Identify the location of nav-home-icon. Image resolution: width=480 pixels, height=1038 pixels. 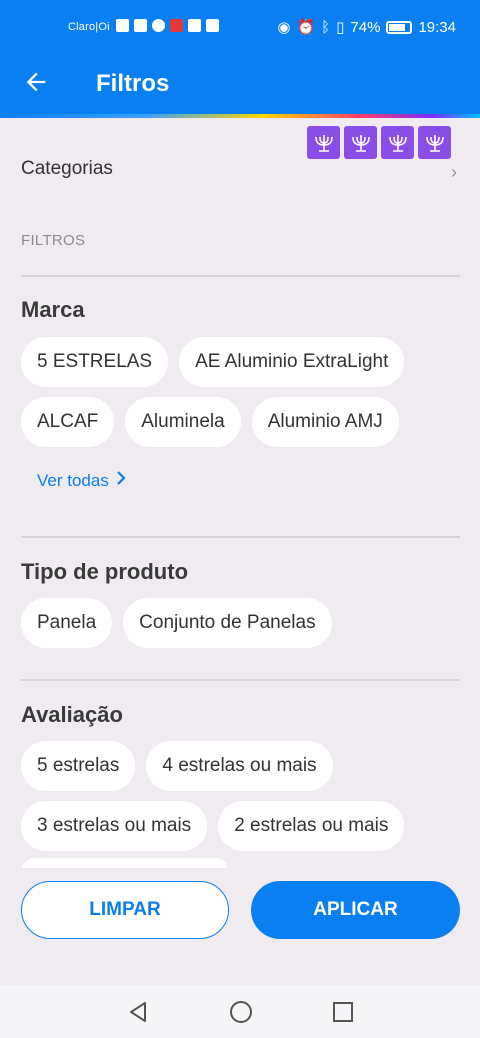
(241, 1012).